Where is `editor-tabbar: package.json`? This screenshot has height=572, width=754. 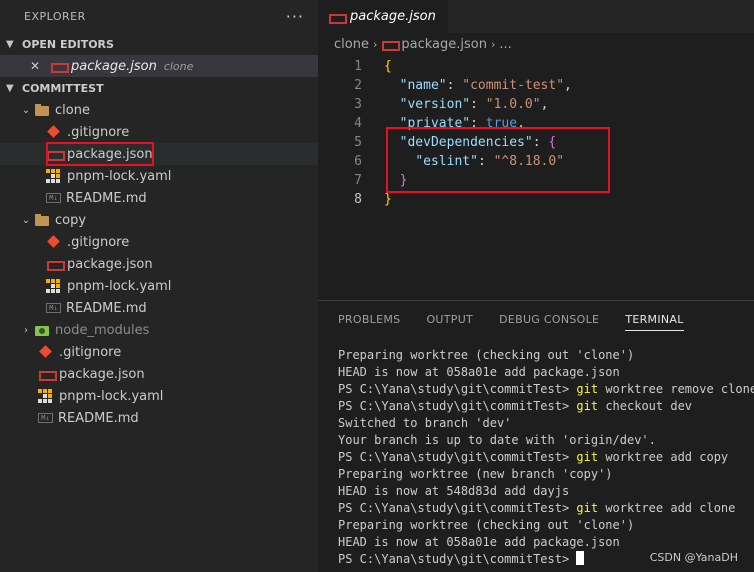
editor-tabbar: package.json is located at coordinates (536, 16).